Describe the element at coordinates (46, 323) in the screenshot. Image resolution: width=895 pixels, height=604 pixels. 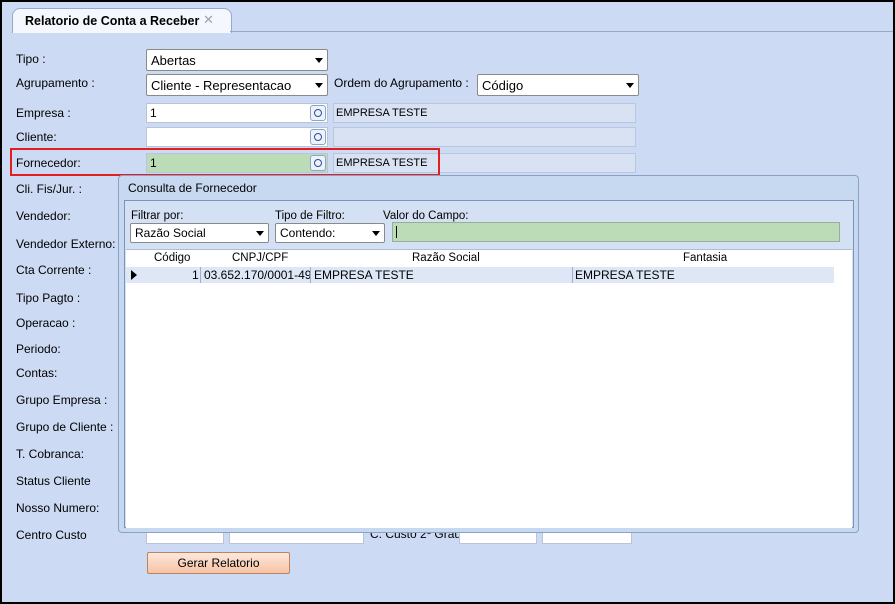
I see `operacao-label: Operacao :` at that location.